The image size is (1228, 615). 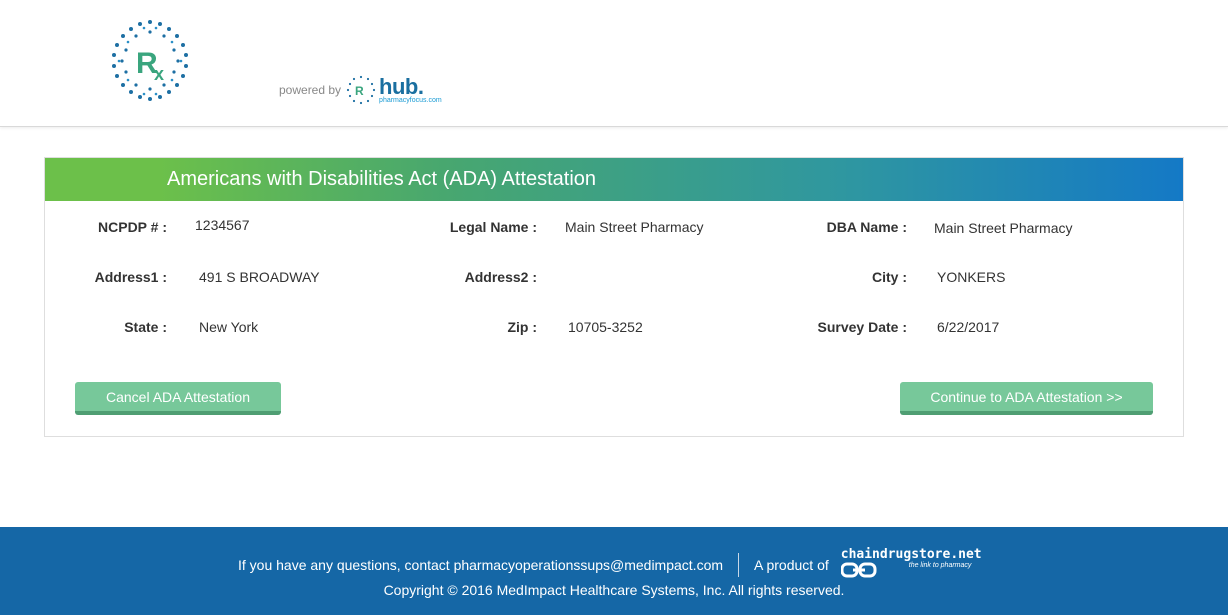 I want to click on chaindrugstore-tagline: the link to pharmacy, so click(x=940, y=565).